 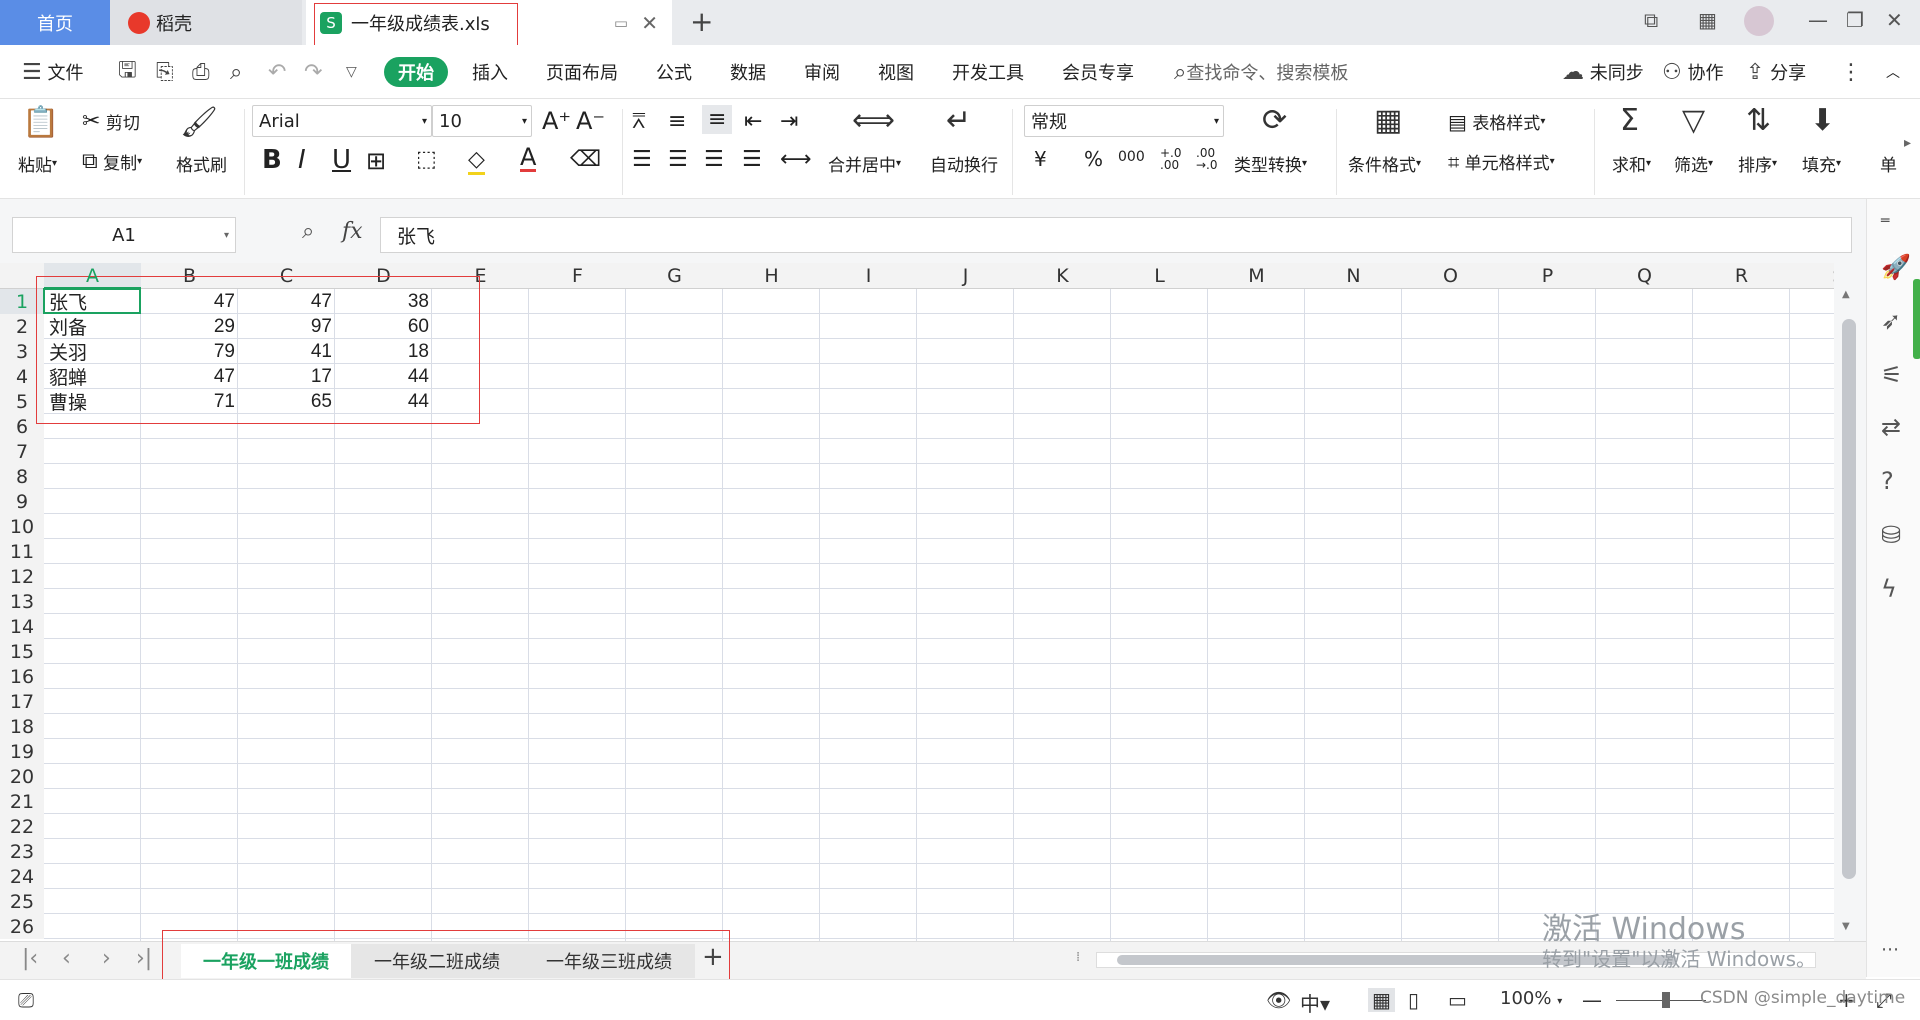 I want to click on page-layout-view-icon: ▯, so click(x=1413, y=1000).